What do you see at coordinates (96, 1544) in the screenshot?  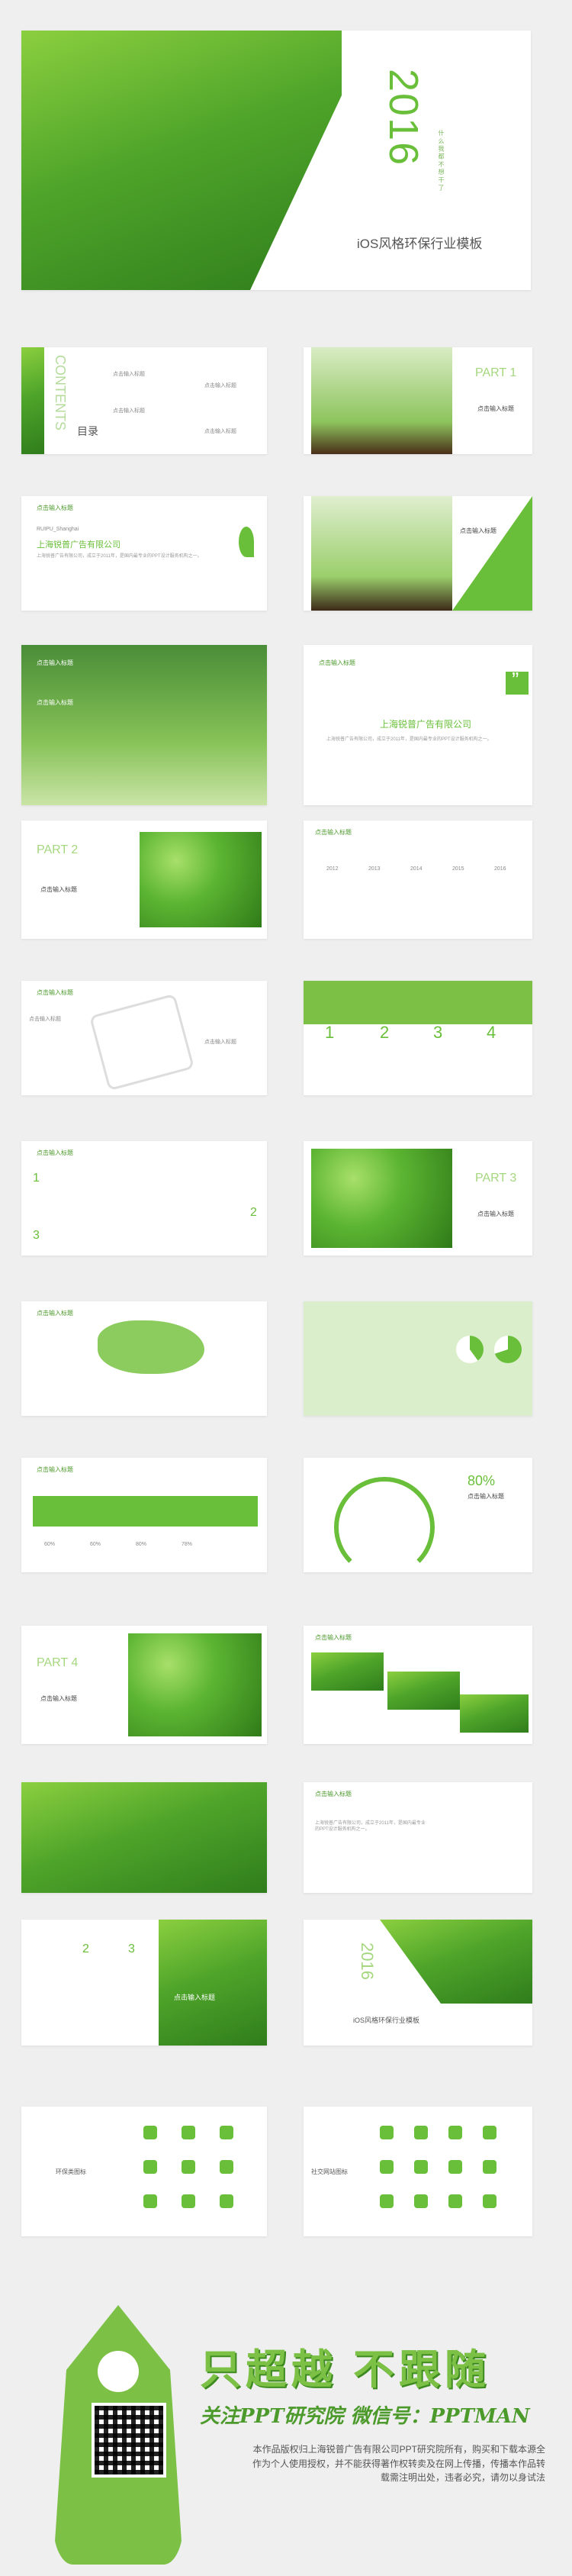 I see `stat-2: 60%` at bounding box center [96, 1544].